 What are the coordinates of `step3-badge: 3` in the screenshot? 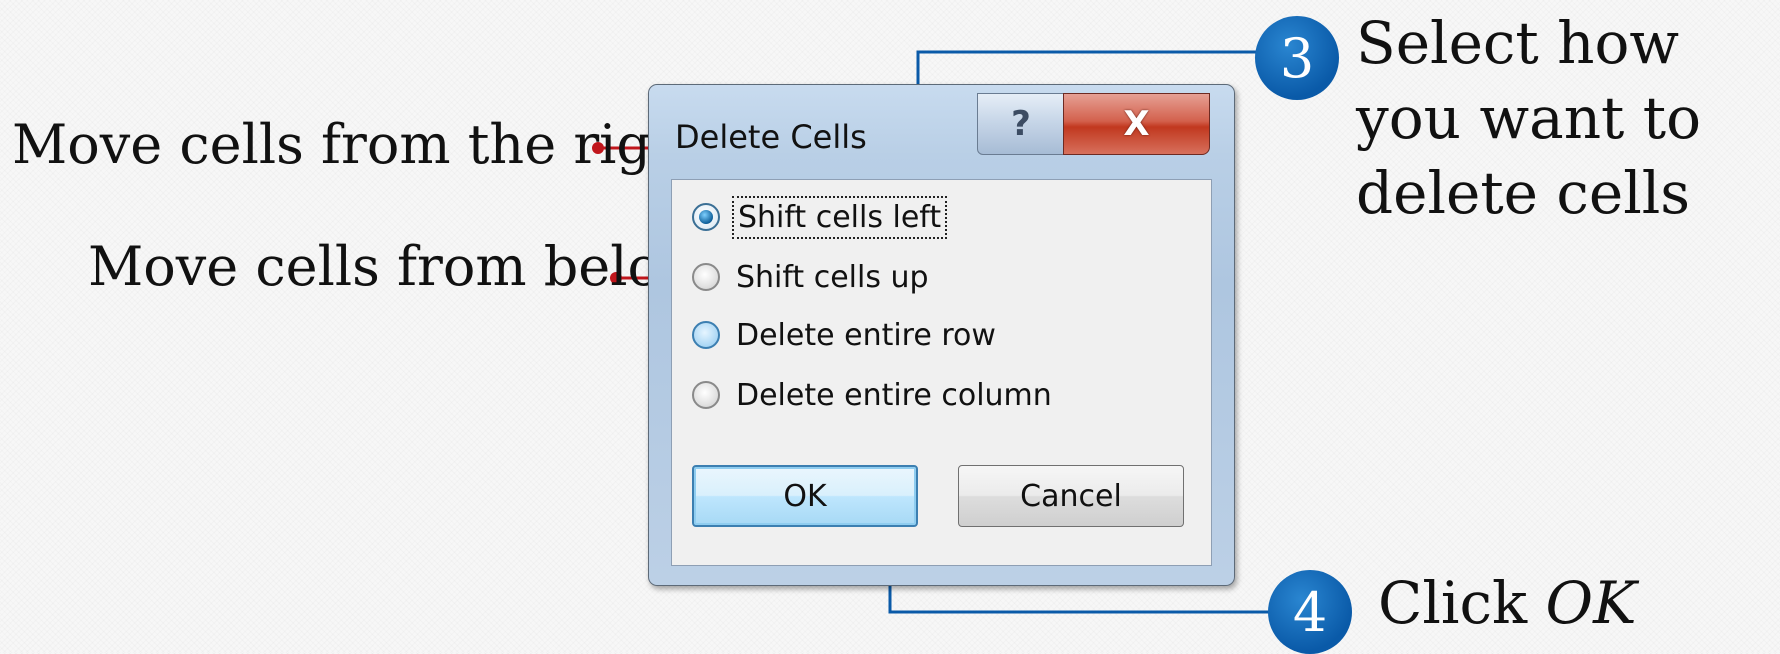 It's located at (1297, 58).